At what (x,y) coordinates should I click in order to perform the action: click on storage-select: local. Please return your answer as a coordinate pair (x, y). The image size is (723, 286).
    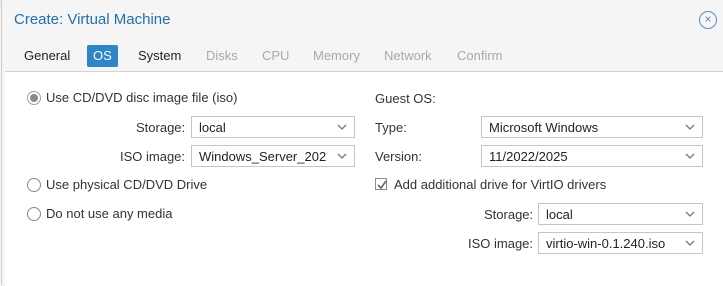
    Looking at the image, I should click on (273, 127).